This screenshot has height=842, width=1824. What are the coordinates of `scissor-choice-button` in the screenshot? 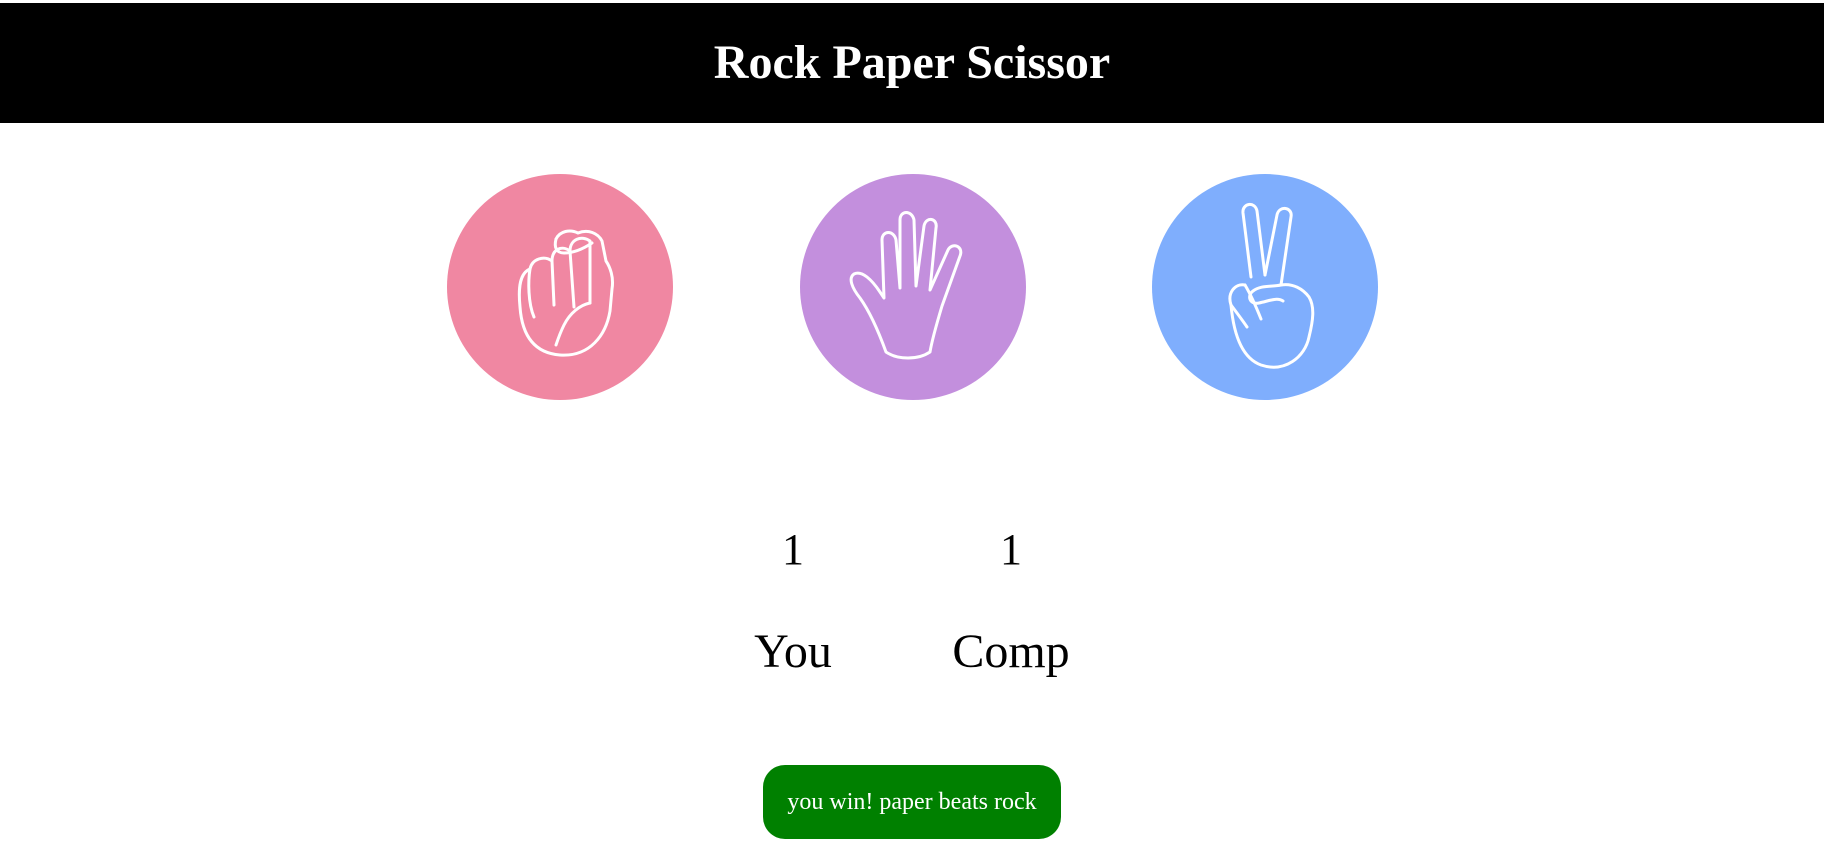 It's located at (1265, 287).